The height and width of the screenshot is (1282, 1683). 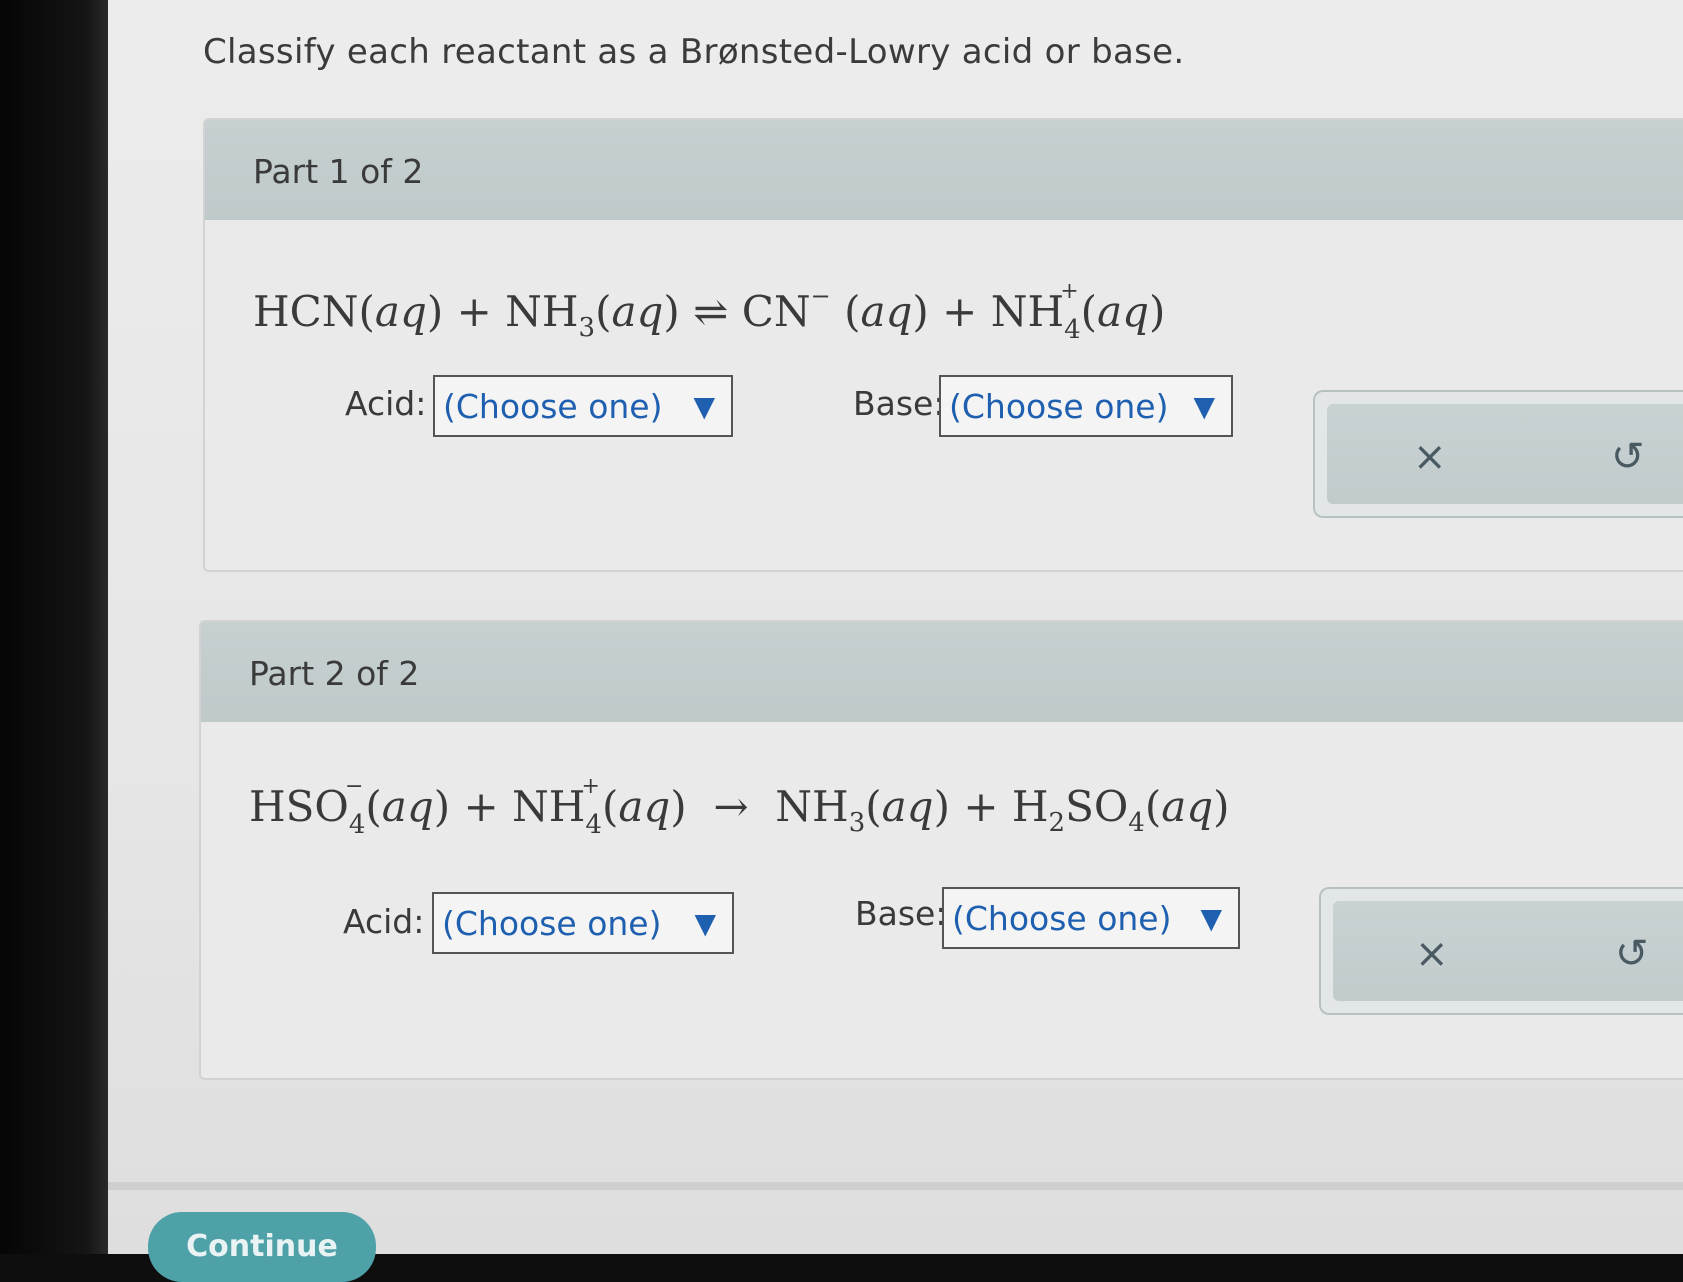 I want to click on continue-button: Continue, so click(x=262, y=1247).